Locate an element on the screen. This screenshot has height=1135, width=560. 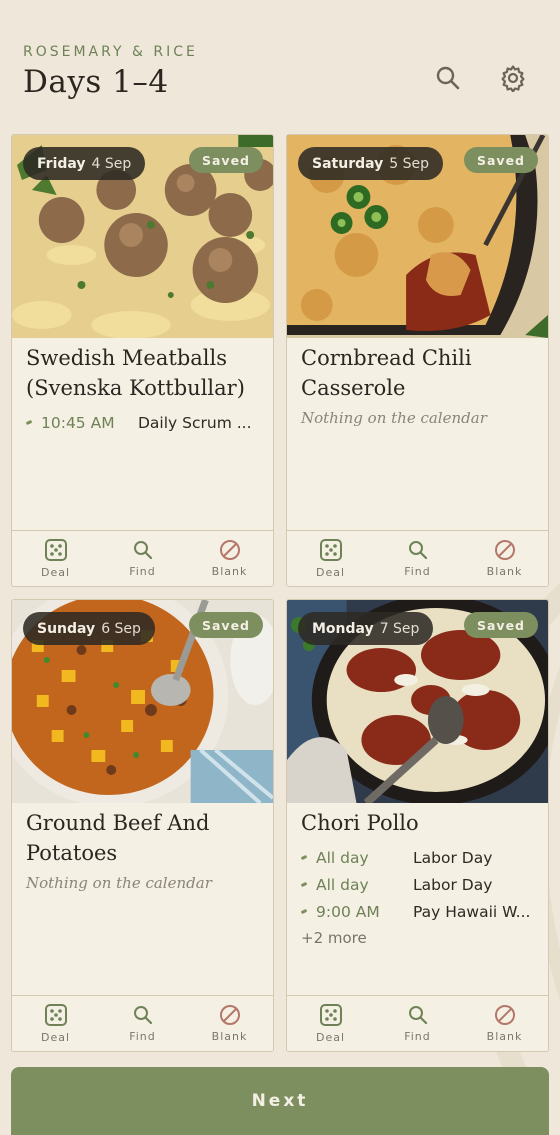
app-header: ROSEMARY & RICE Days 1–4 is located at coordinates (284, 79).